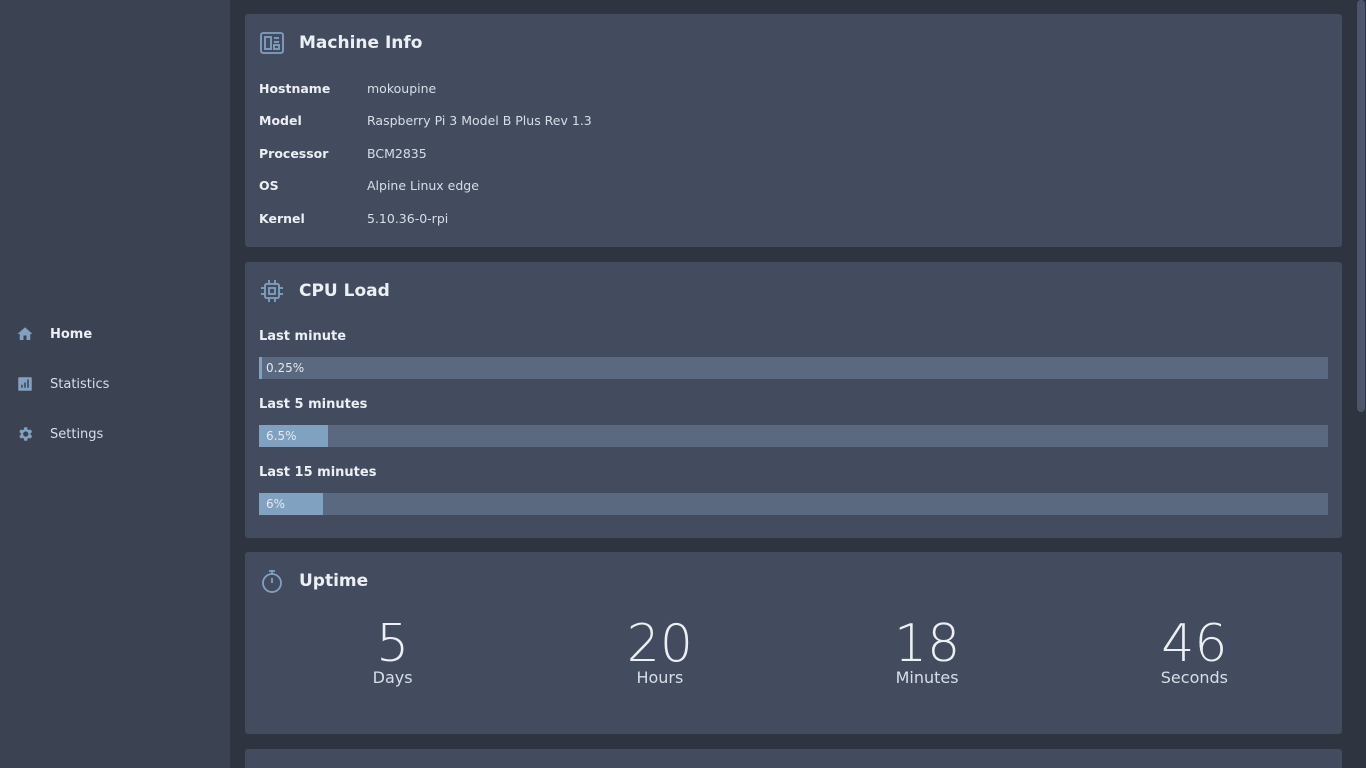 This screenshot has width=1366, height=768. I want to click on info-value: Alpine Linux edge, so click(423, 186).